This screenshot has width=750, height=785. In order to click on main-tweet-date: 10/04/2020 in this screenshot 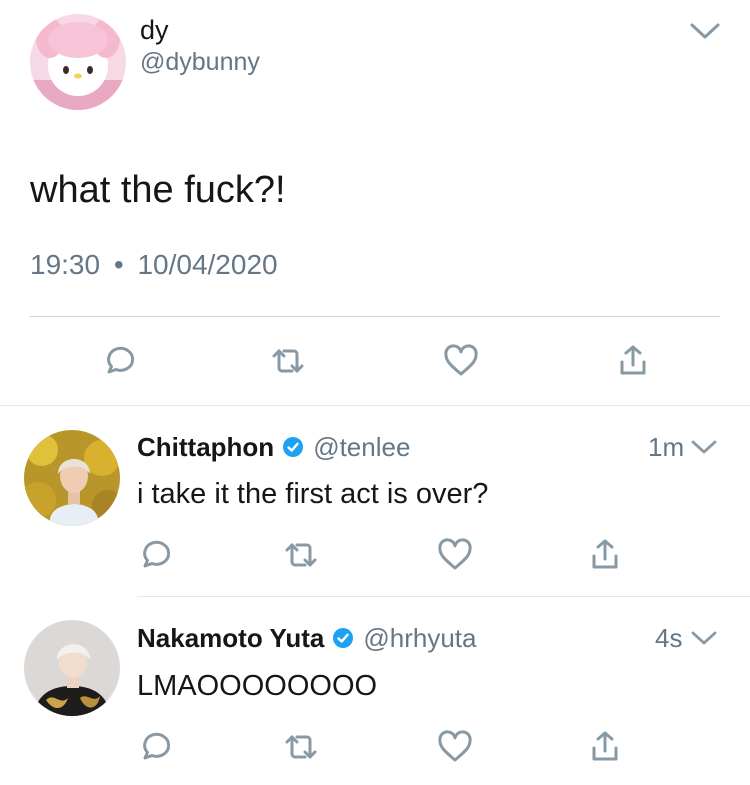, I will do `click(207, 264)`.